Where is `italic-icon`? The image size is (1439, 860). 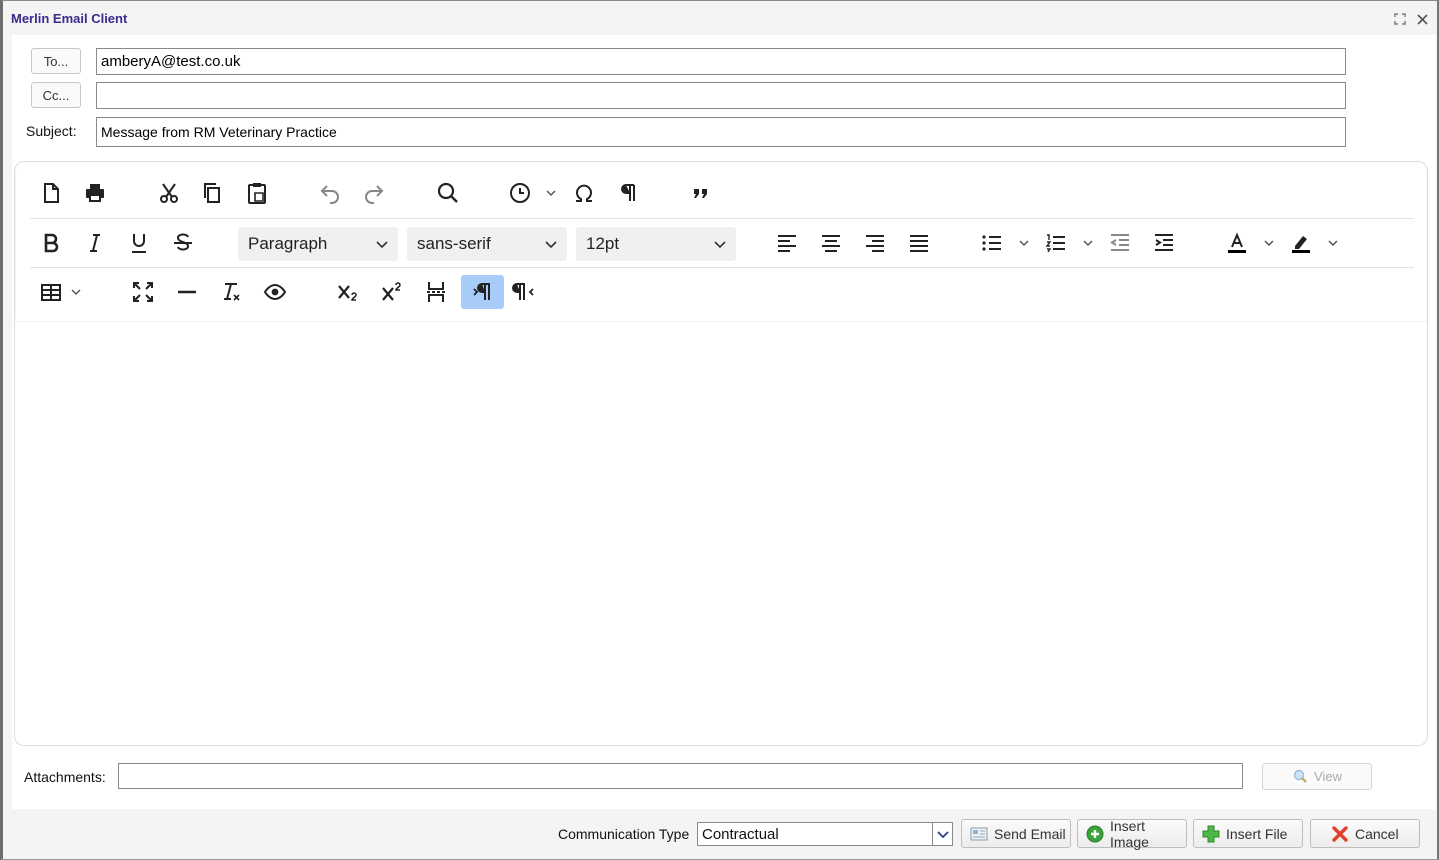 italic-icon is located at coordinates (95, 243).